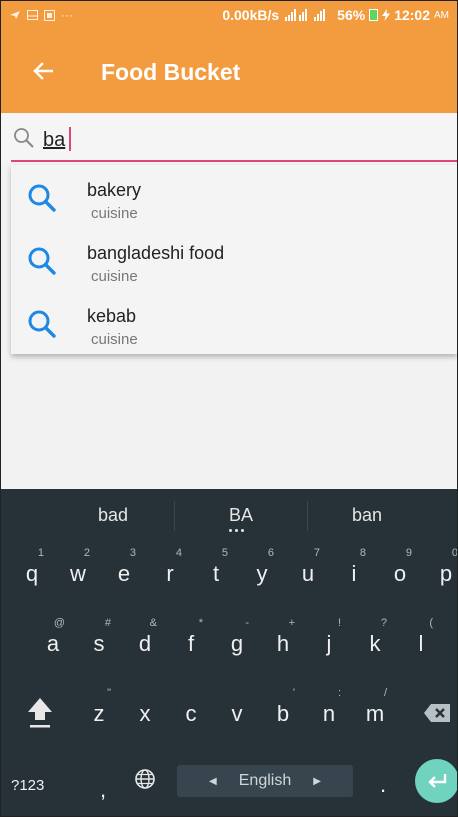 The height and width of the screenshot is (817, 458). Describe the element at coordinates (241, 515) in the screenshot. I see `word-suggestion: BA` at that location.